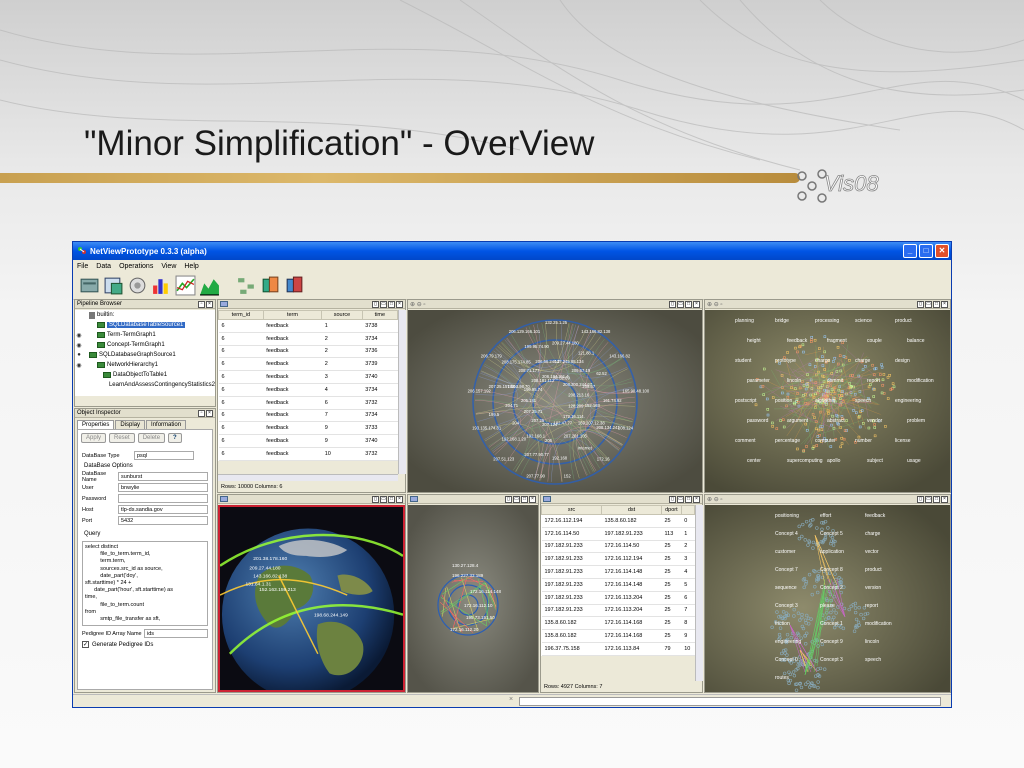  I want to click on column-header: src, so click(572, 510).